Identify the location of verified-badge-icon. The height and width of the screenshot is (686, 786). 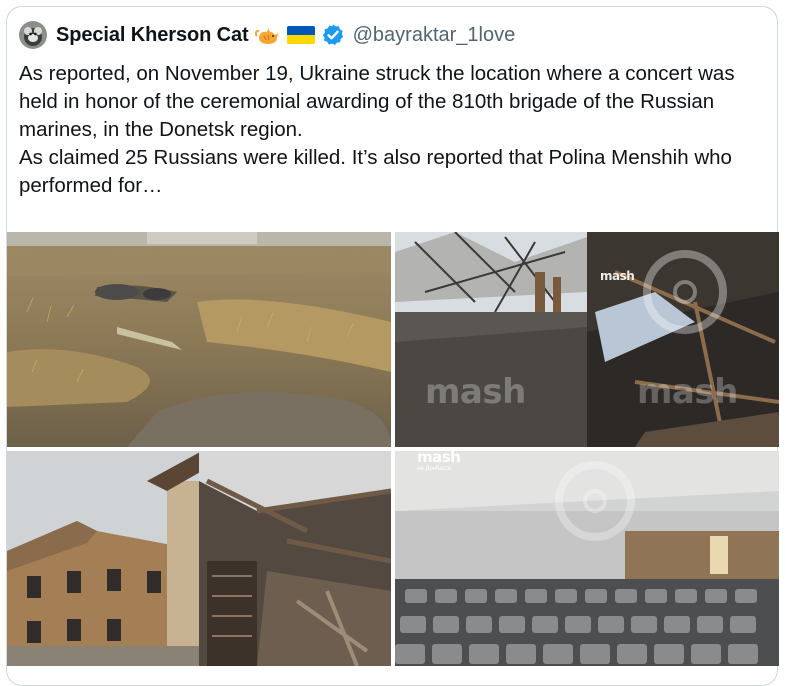
(333, 35).